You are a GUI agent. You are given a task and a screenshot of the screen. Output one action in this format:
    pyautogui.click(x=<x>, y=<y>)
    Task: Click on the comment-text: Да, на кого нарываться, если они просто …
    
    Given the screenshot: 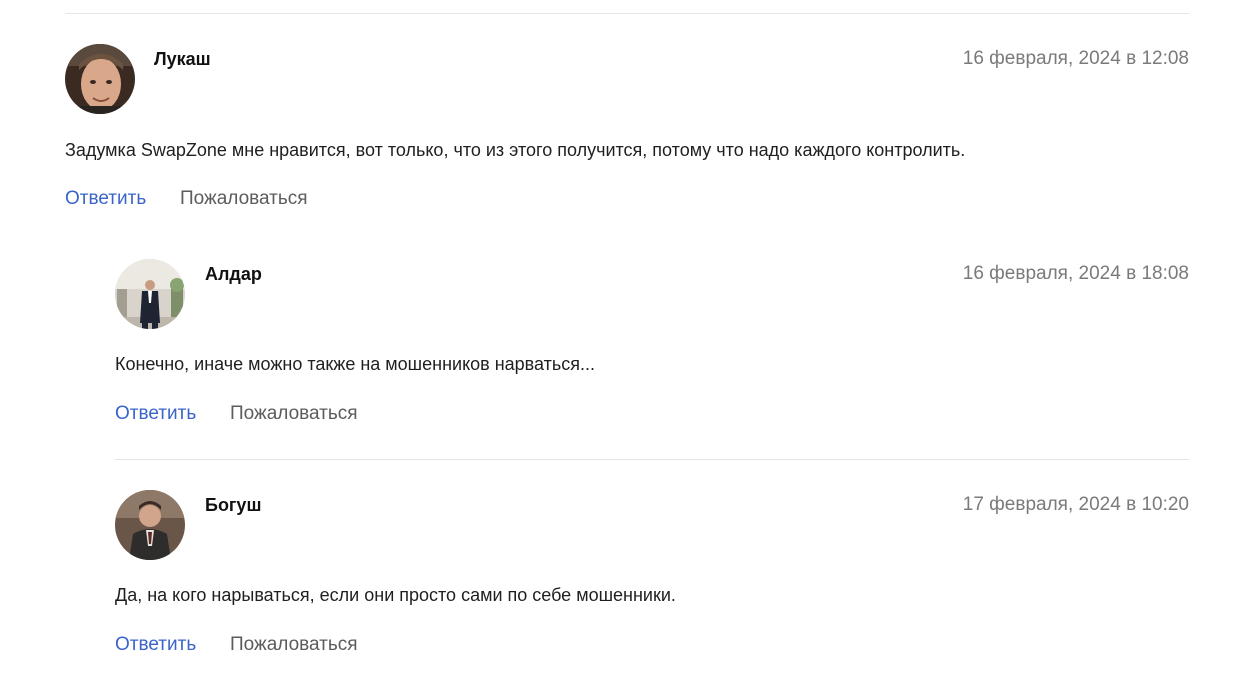 What is the action you would take?
    pyautogui.click(x=395, y=595)
    